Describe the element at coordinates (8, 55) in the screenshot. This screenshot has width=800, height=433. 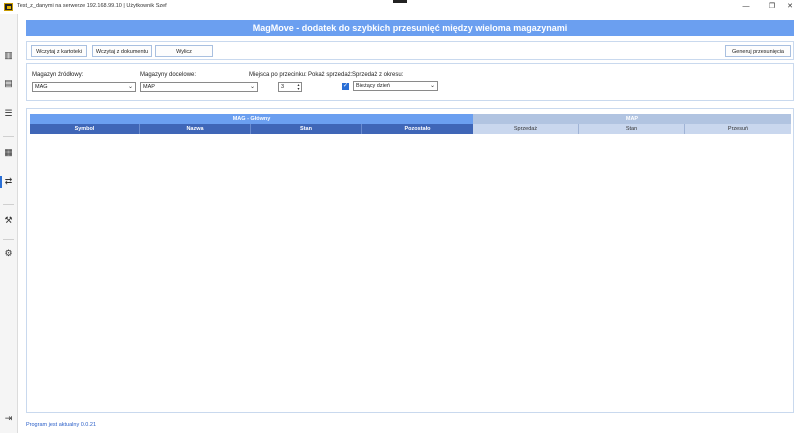
I see `bar-chart-icon: ▥` at that location.